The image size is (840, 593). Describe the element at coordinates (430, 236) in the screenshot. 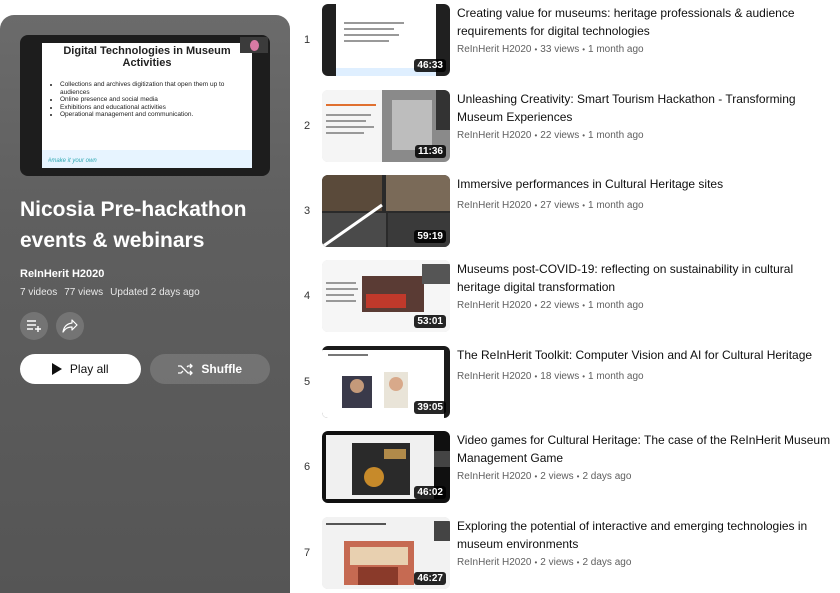

I see `duration-badge: 59:19` at that location.